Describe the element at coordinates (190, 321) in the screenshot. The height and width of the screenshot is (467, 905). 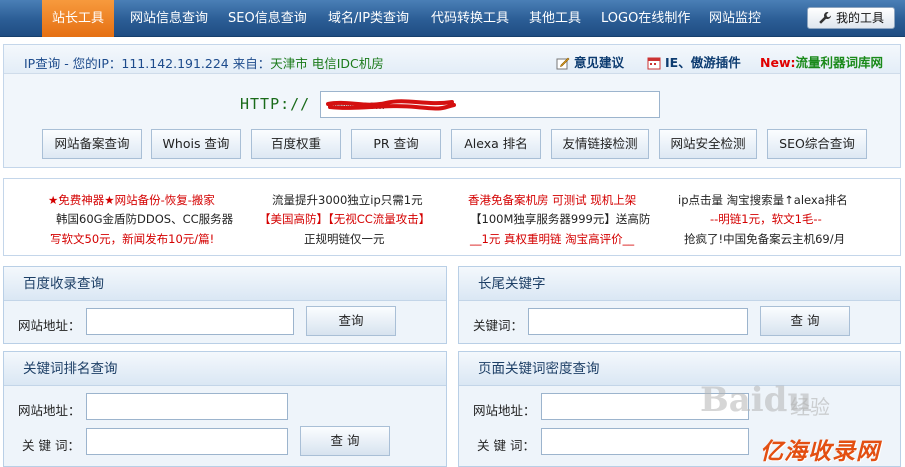
I see `baidu-site-input` at that location.